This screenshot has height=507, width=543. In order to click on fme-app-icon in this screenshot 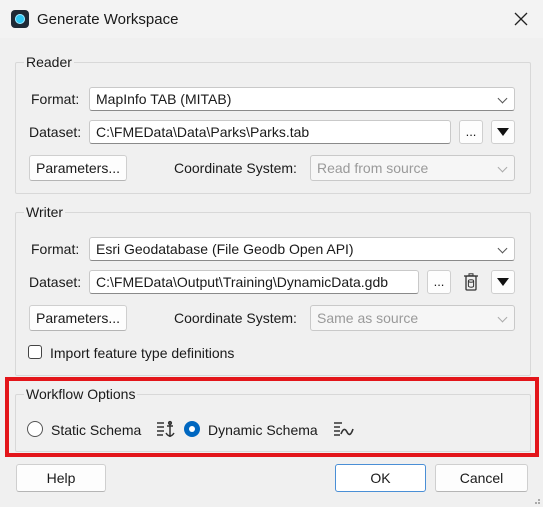, I will do `click(20, 19)`.